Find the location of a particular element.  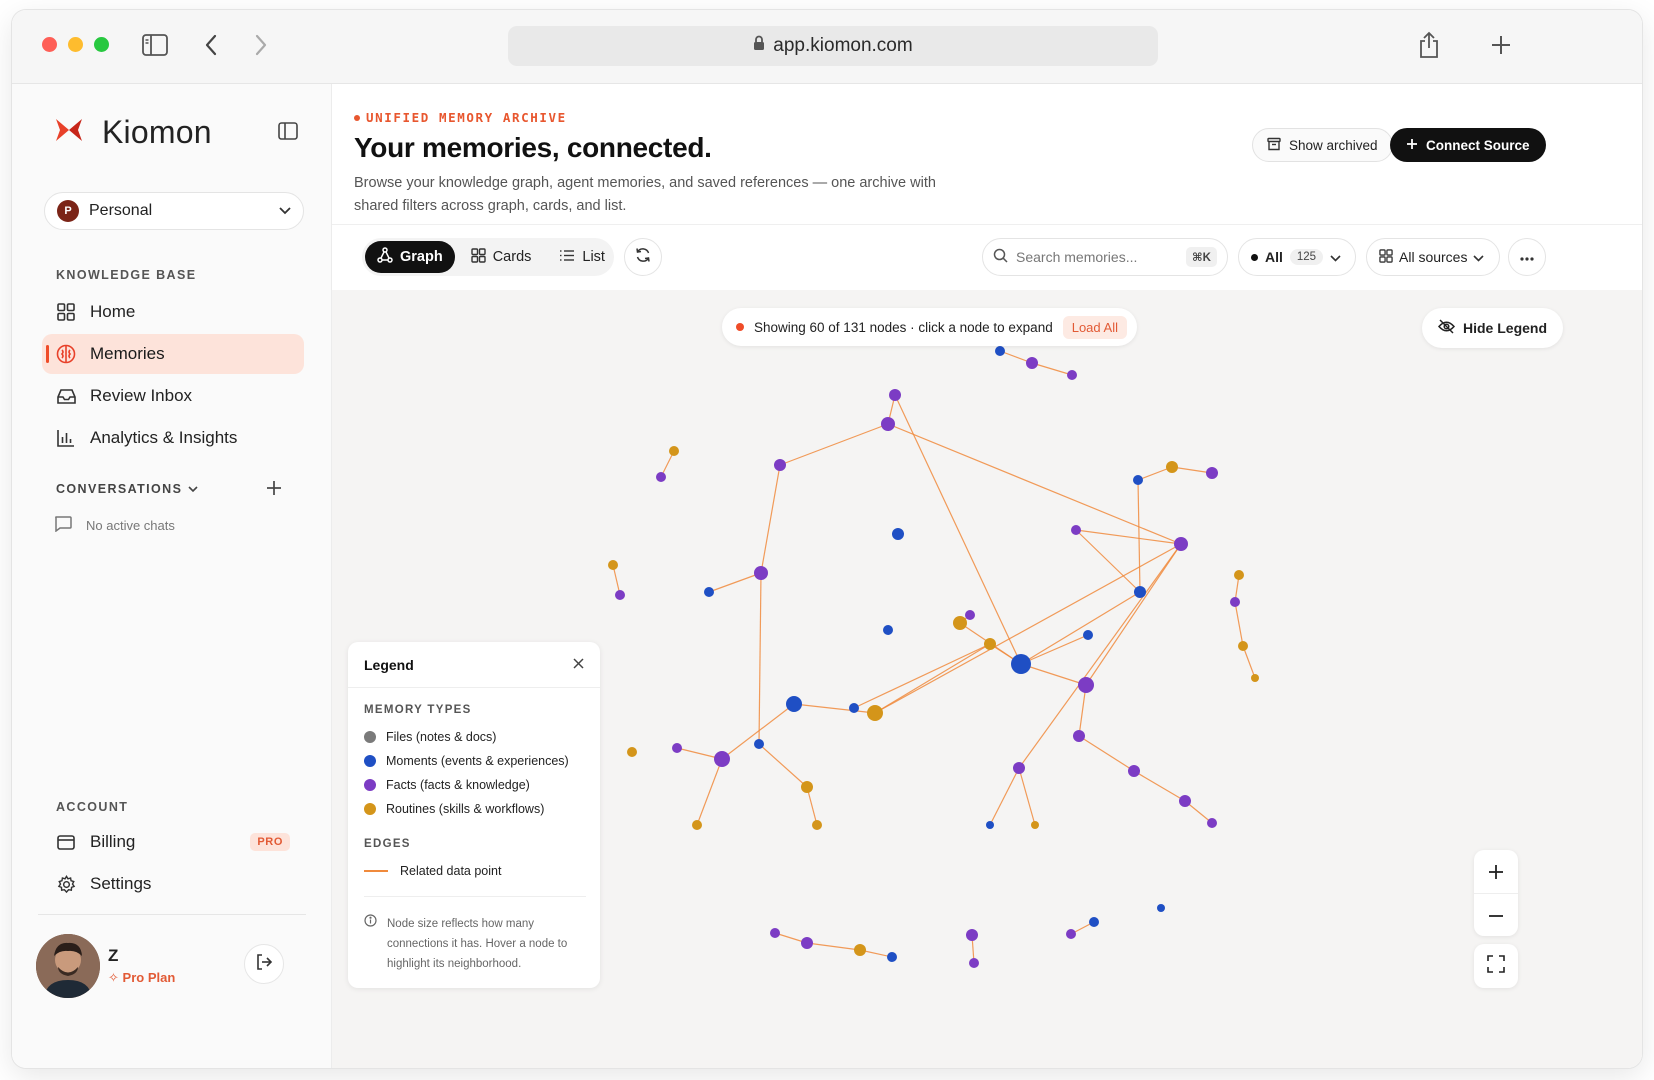

refresh-button is located at coordinates (643, 257).